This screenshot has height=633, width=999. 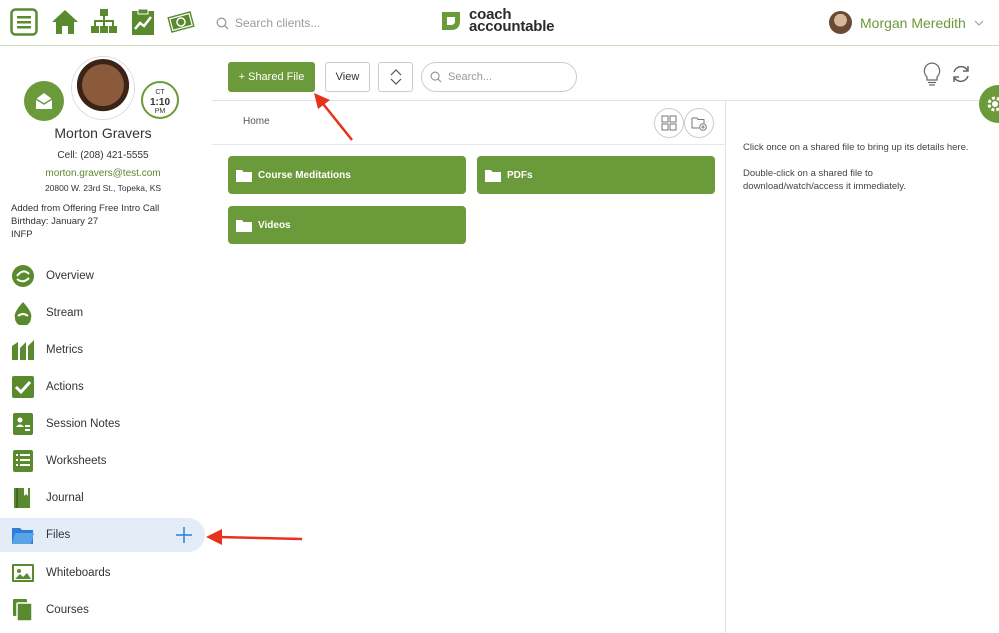 I want to click on breadcrumb: Home, so click(x=469, y=123).